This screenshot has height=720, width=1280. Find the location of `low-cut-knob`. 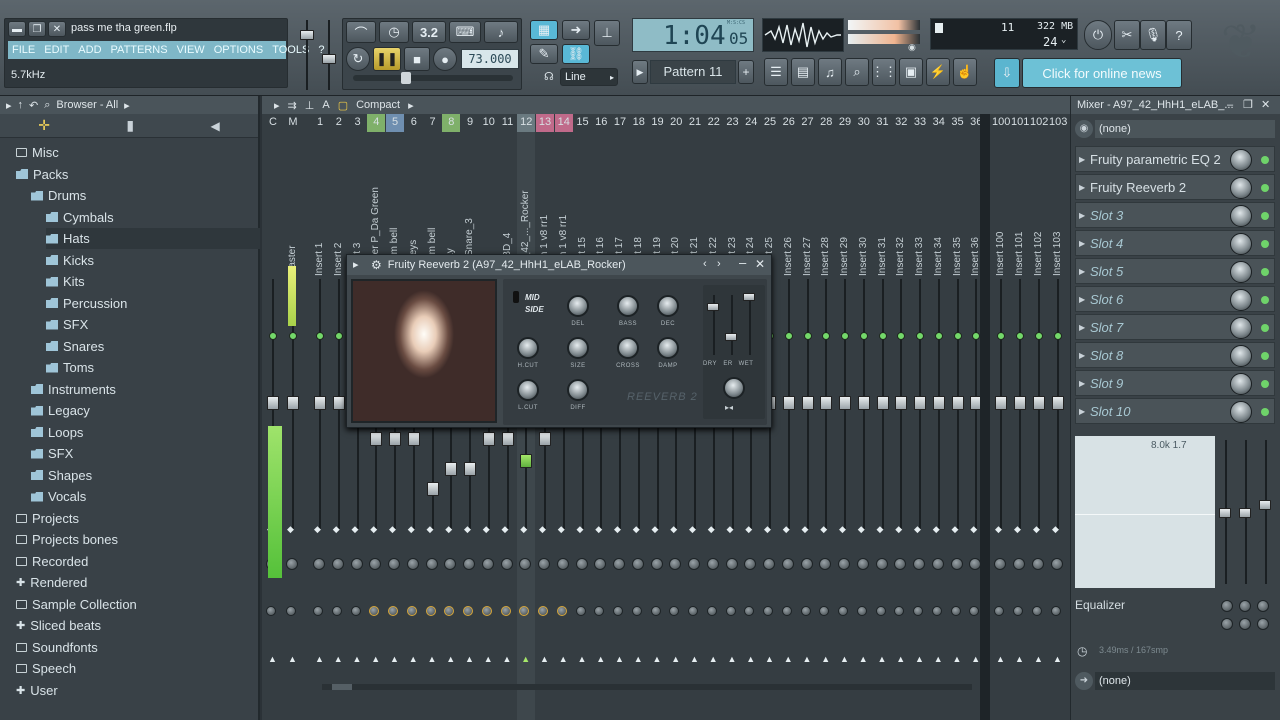

low-cut-knob is located at coordinates (528, 390).